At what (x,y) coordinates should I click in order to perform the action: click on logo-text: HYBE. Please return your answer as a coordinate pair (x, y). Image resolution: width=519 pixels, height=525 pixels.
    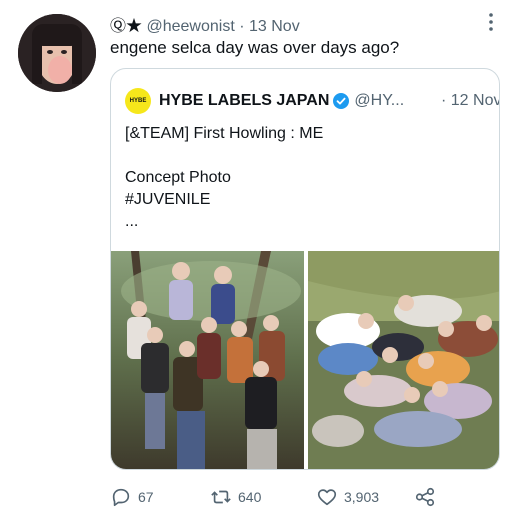
    Looking at the image, I should click on (138, 101).